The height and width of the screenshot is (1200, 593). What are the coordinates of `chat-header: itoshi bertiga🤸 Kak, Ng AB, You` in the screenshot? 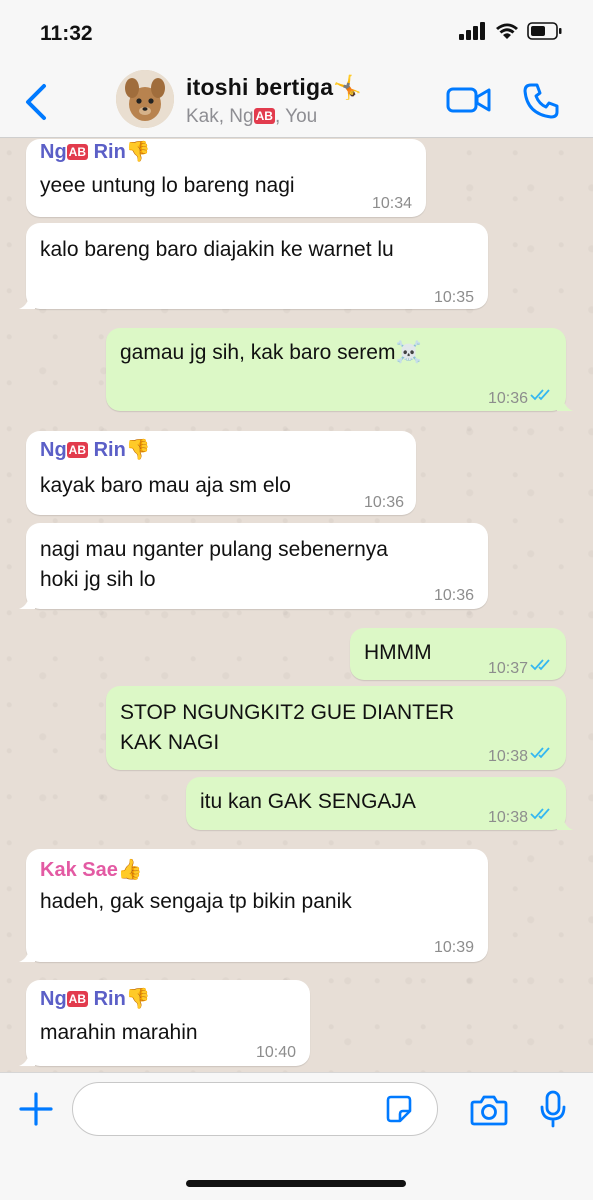 It's located at (296, 101).